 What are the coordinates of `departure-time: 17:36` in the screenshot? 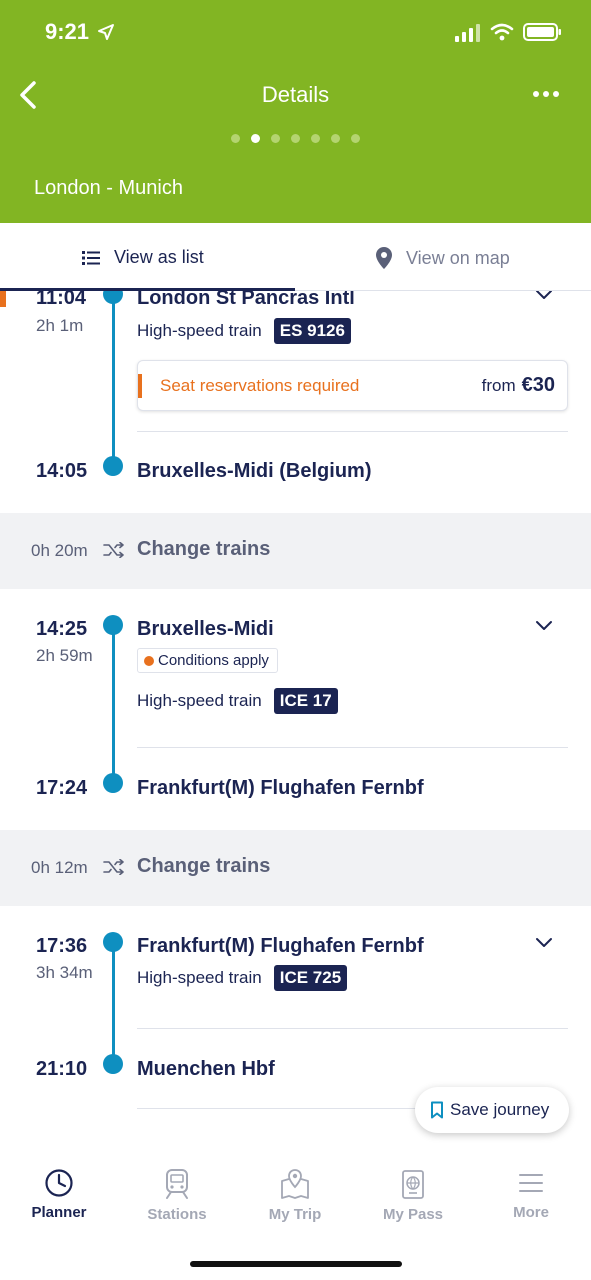 It's located at (62, 946).